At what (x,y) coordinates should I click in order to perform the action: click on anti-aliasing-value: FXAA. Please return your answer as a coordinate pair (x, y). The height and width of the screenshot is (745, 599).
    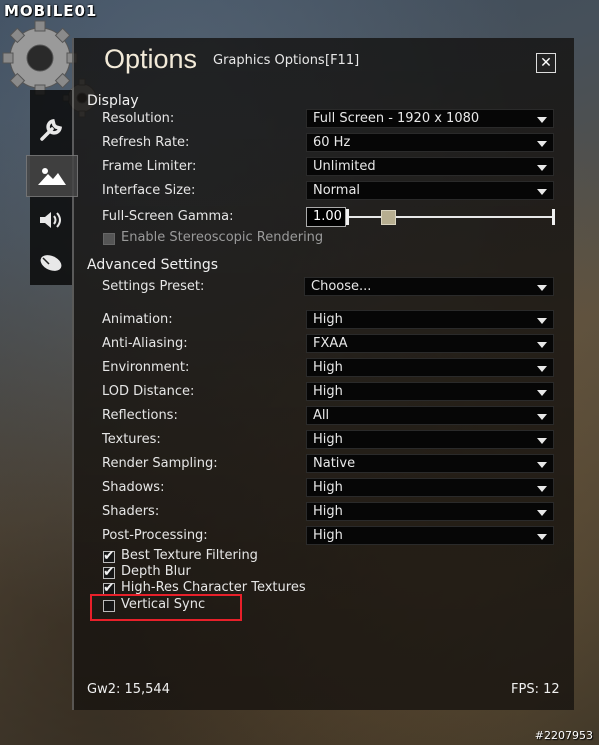
    Looking at the image, I should click on (330, 343).